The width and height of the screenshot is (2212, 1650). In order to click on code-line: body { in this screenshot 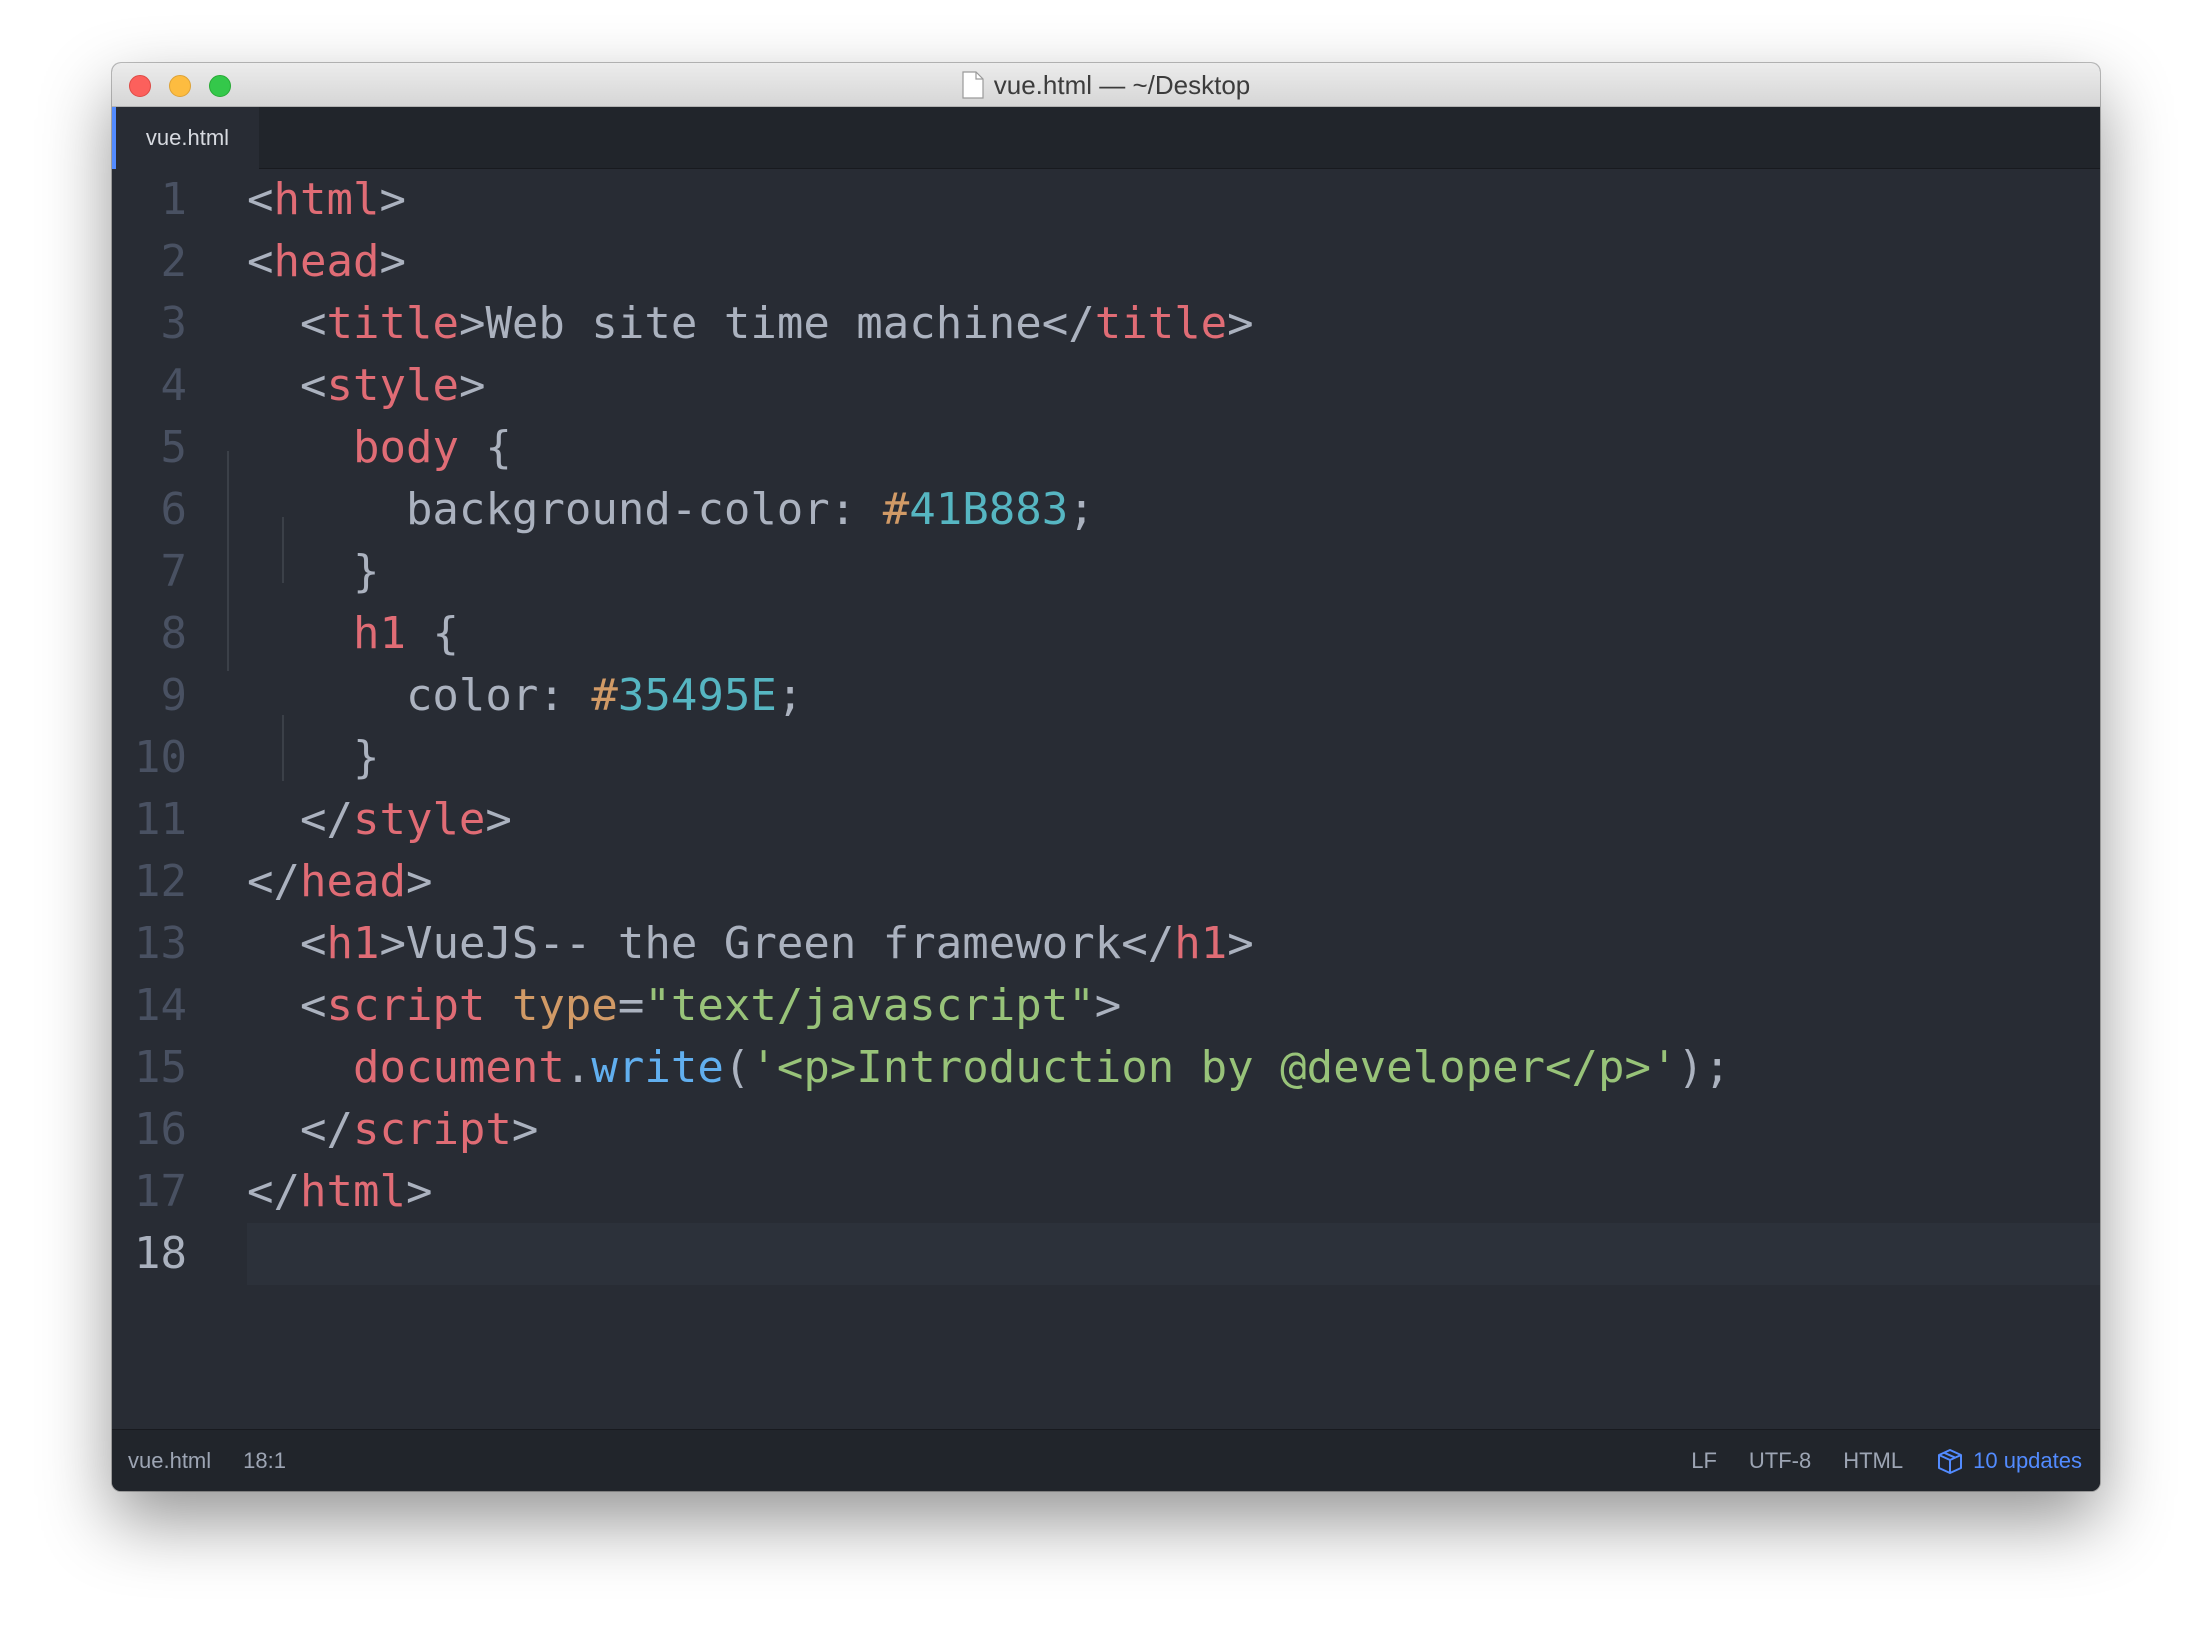, I will do `click(1173, 448)`.